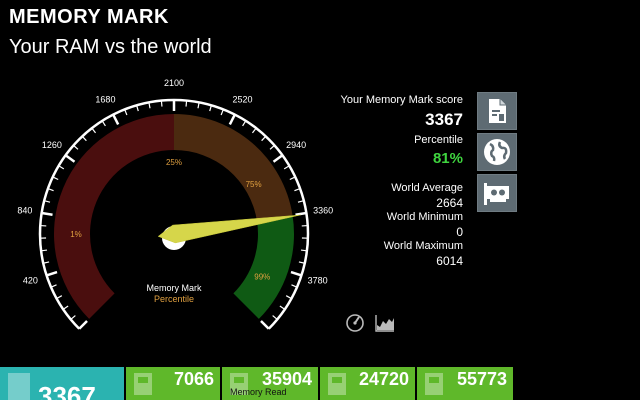  What do you see at coordinates (401, 100) in the screenshot?
I see `score-label: Your Memory Mark score` at bounding box center [401, 100].